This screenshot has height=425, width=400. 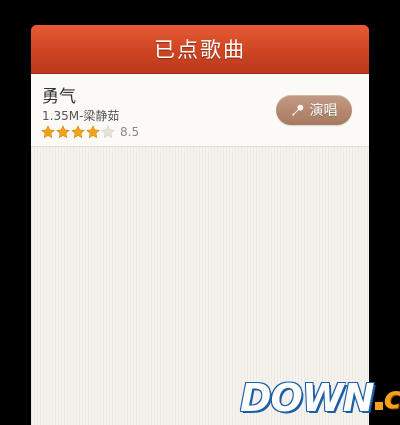 I want to click on title-bar: 已点歌曲, so click(x=200, y=49).